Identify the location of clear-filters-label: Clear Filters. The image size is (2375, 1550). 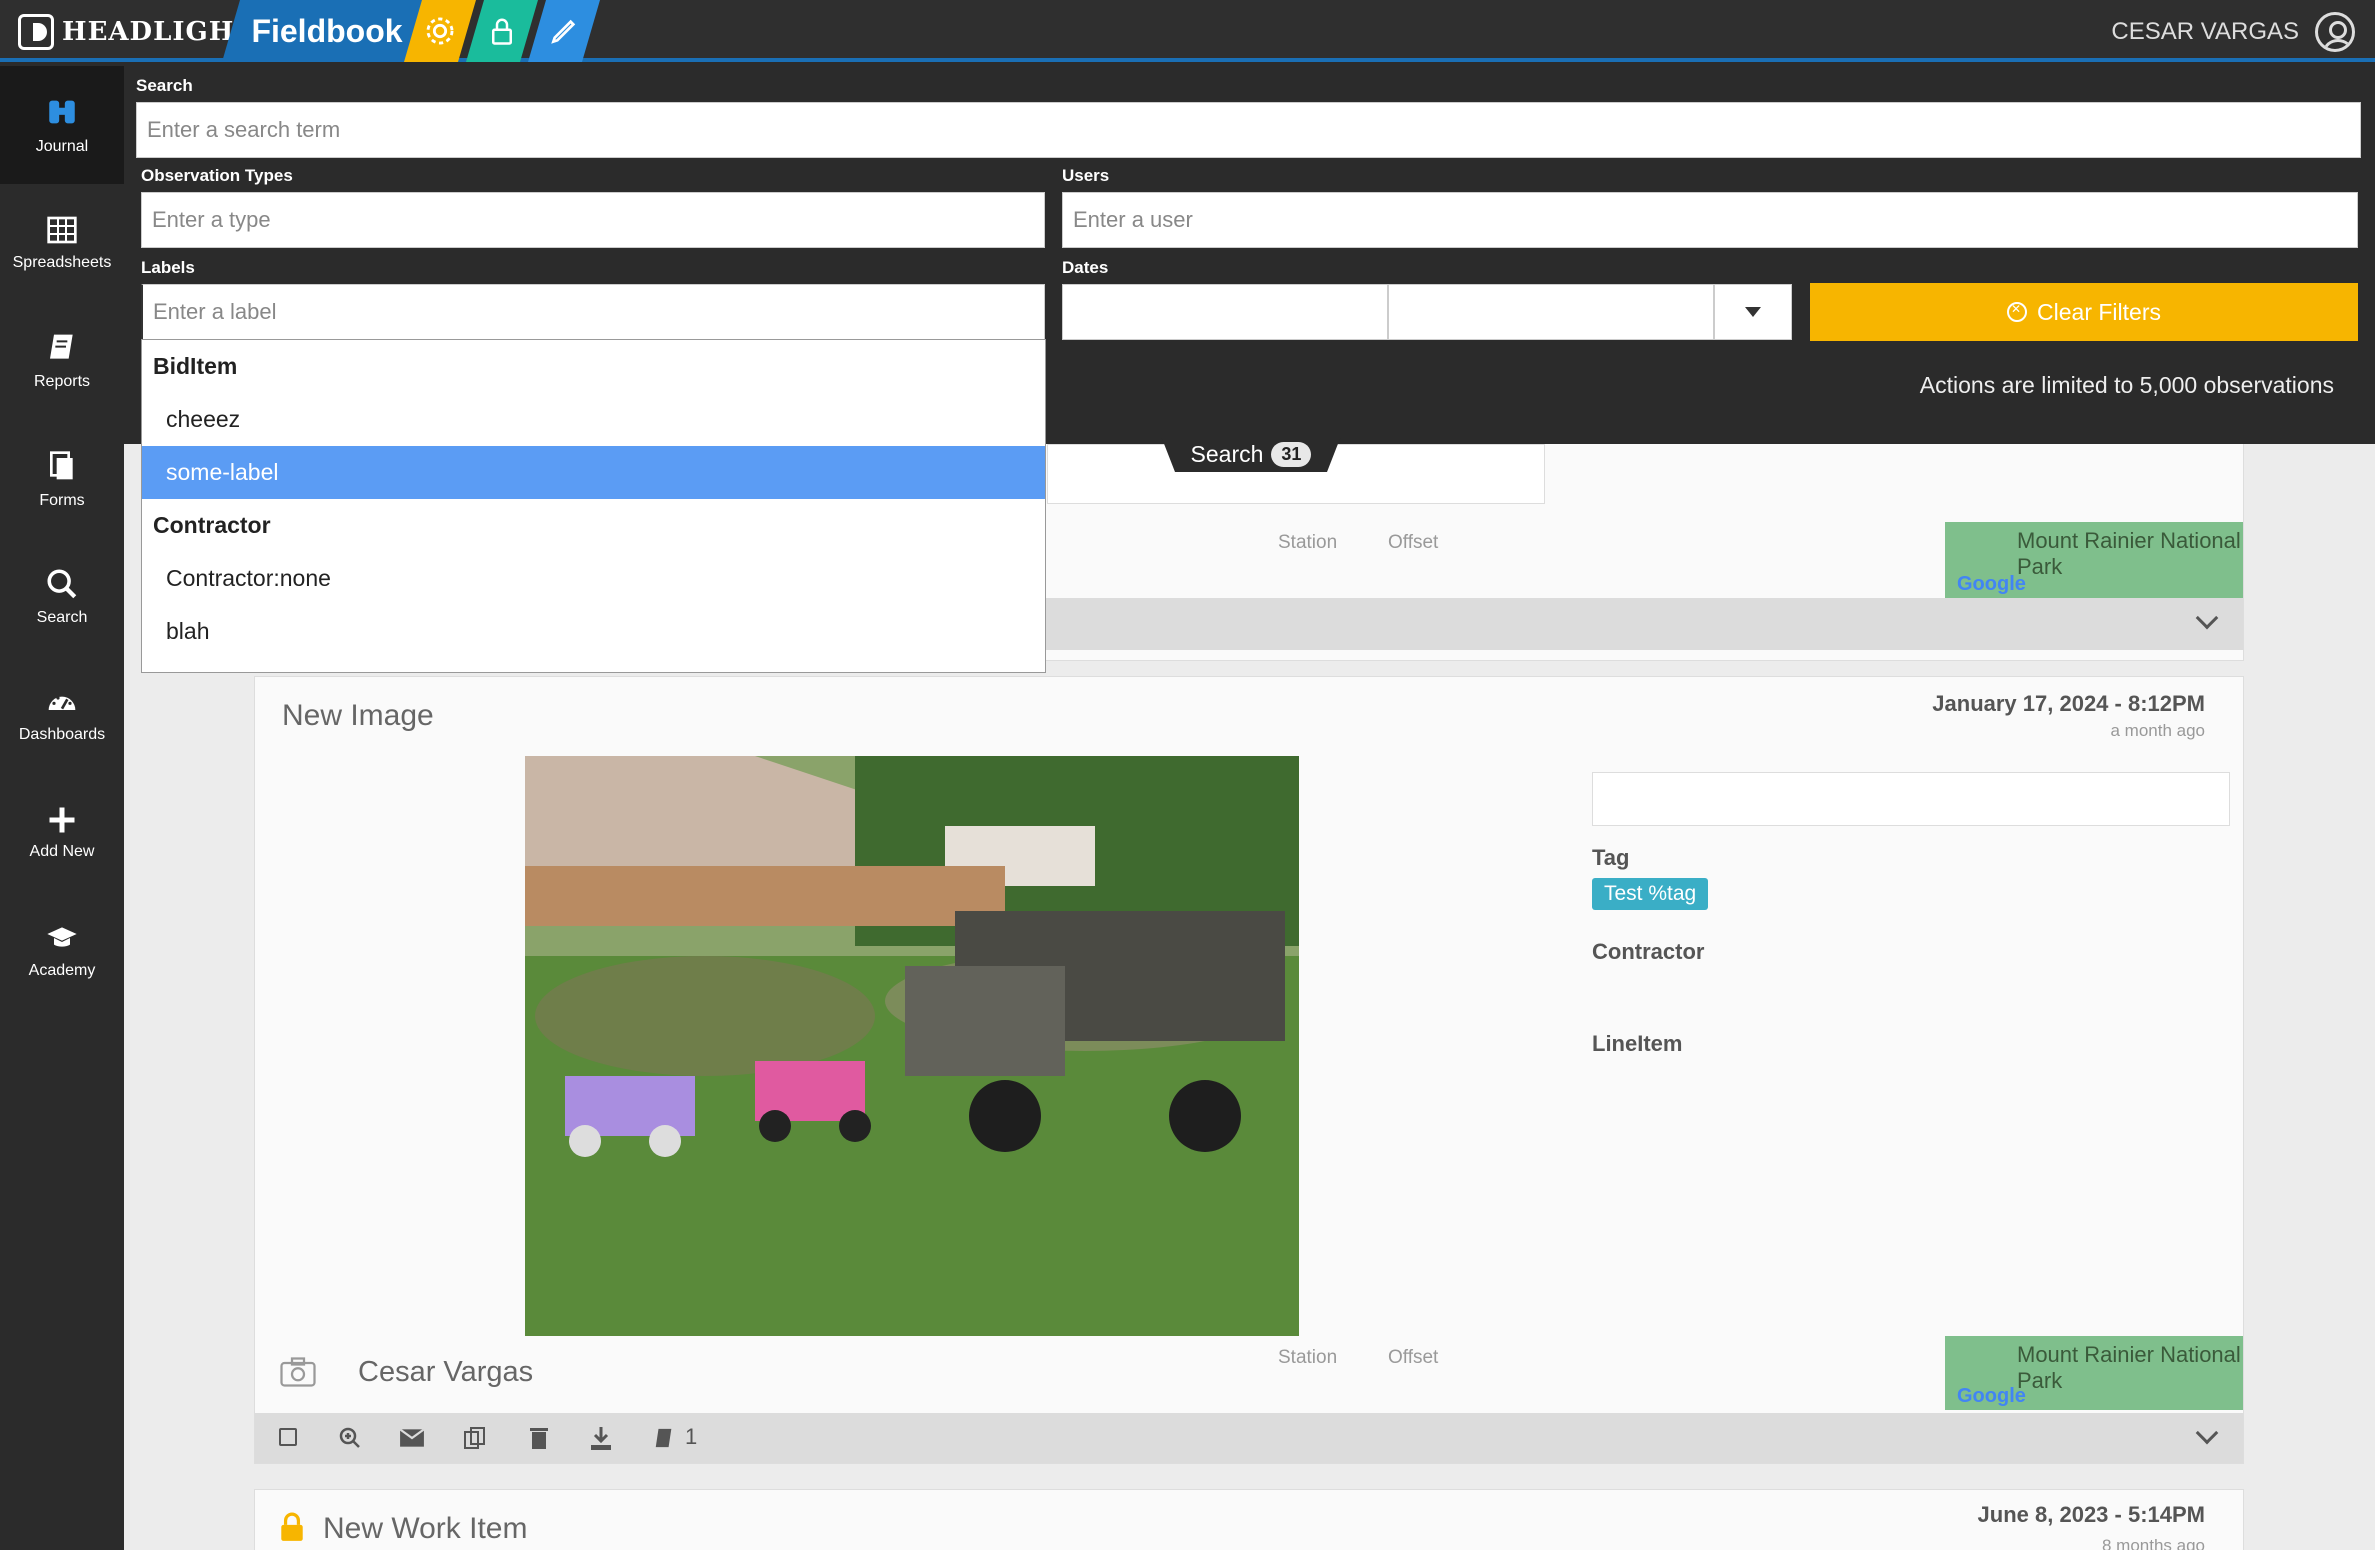
(2099, 311).